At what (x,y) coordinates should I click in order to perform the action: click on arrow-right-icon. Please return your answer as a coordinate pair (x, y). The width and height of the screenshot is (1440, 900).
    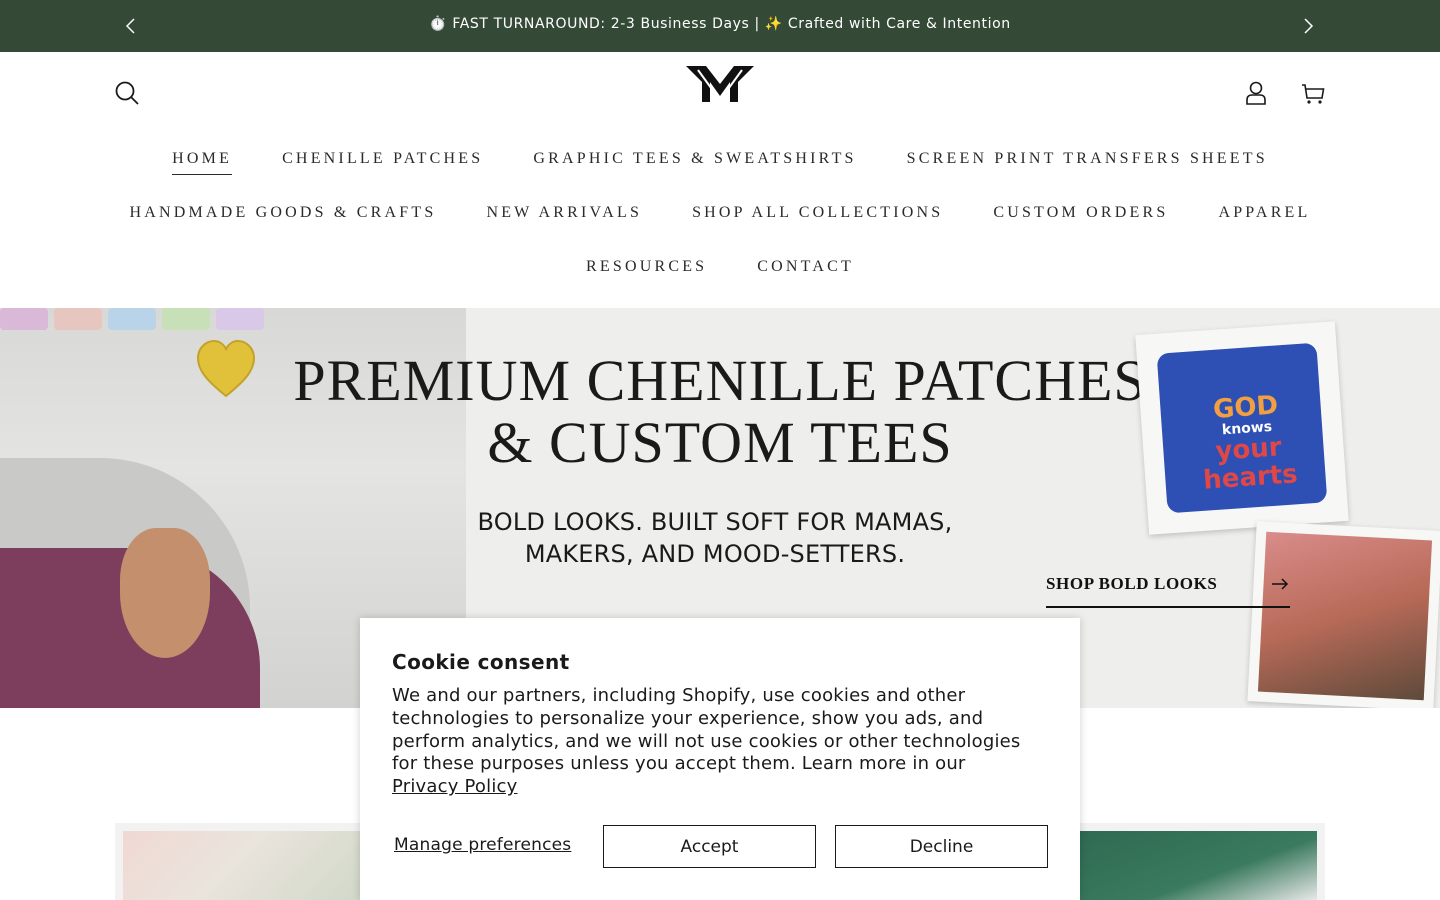
    Looking at the image, I should click on (1280, 584).